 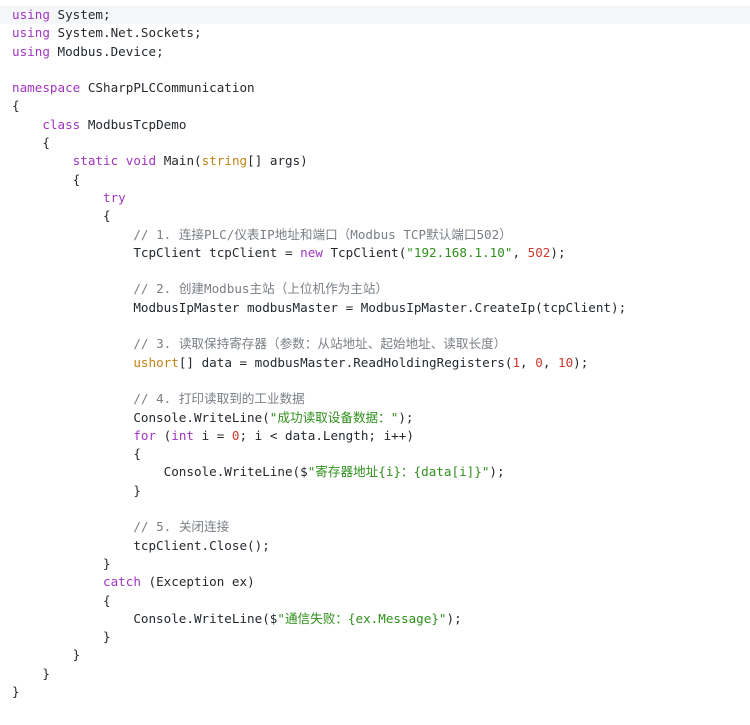 I want to click on code-line: try, so click(x=375, y=198).